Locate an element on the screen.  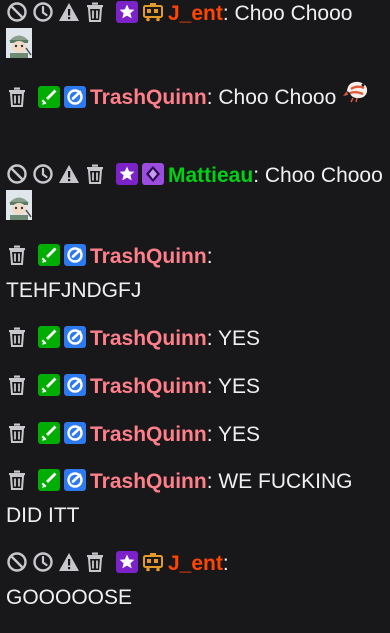
message-text: TEHFJNDGFJ is located at coordinates (74, 290).